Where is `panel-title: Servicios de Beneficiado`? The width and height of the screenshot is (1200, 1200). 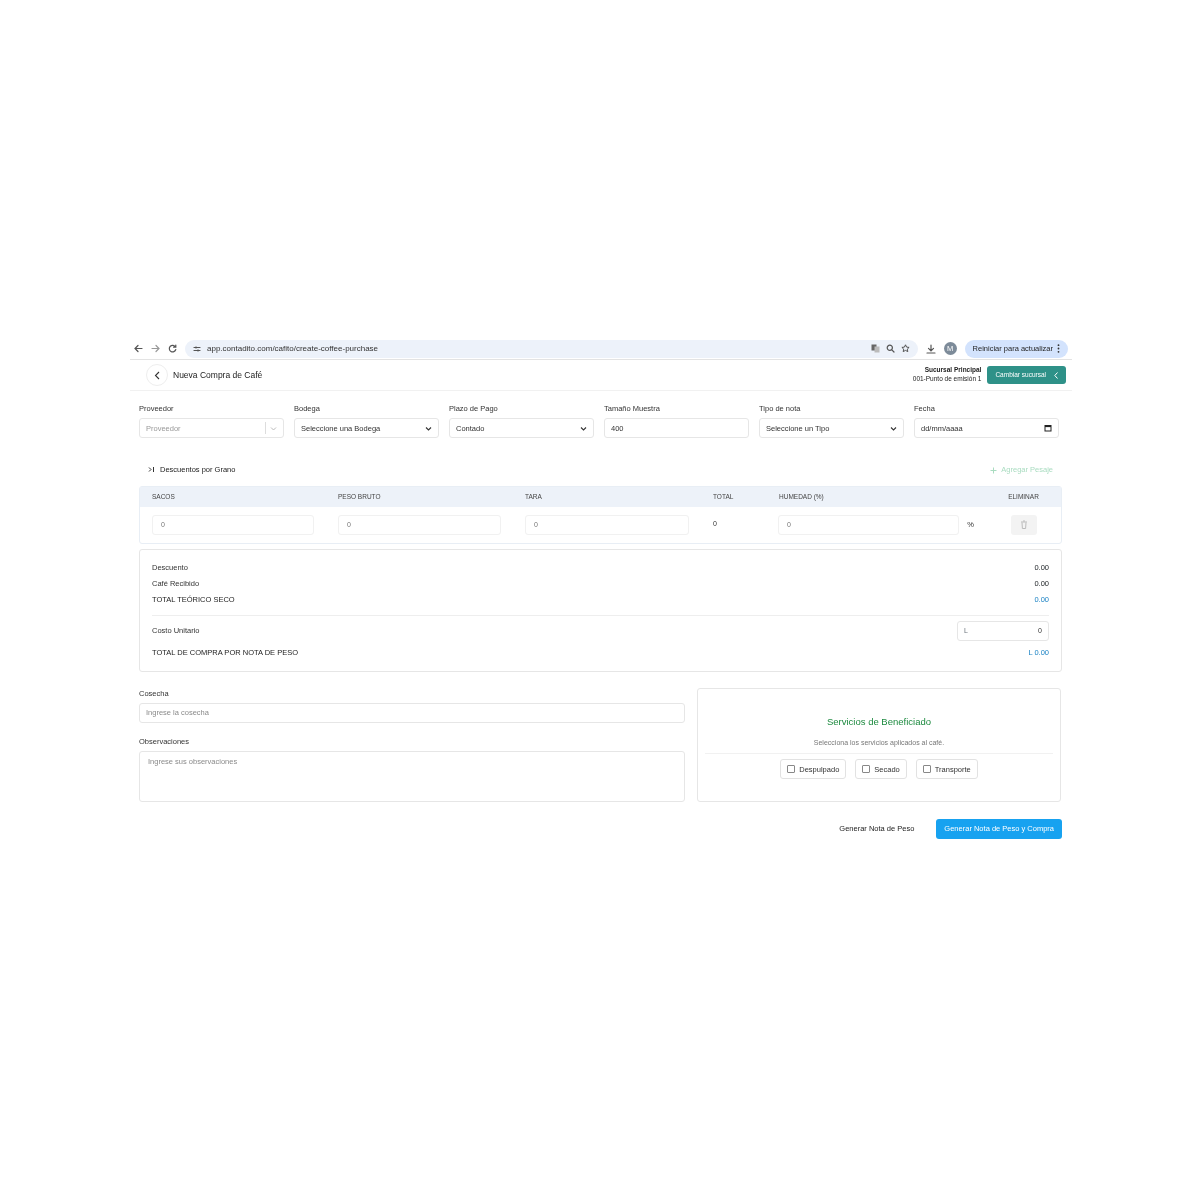
panel-title: Servicios de Beneficiado is located at coordinates (878, 721).